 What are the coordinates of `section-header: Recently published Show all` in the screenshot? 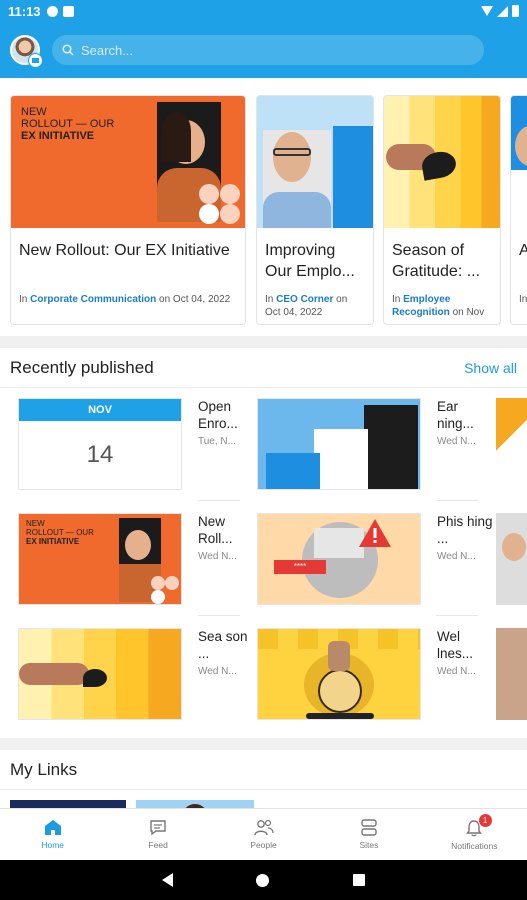 It's located at (263, 368).